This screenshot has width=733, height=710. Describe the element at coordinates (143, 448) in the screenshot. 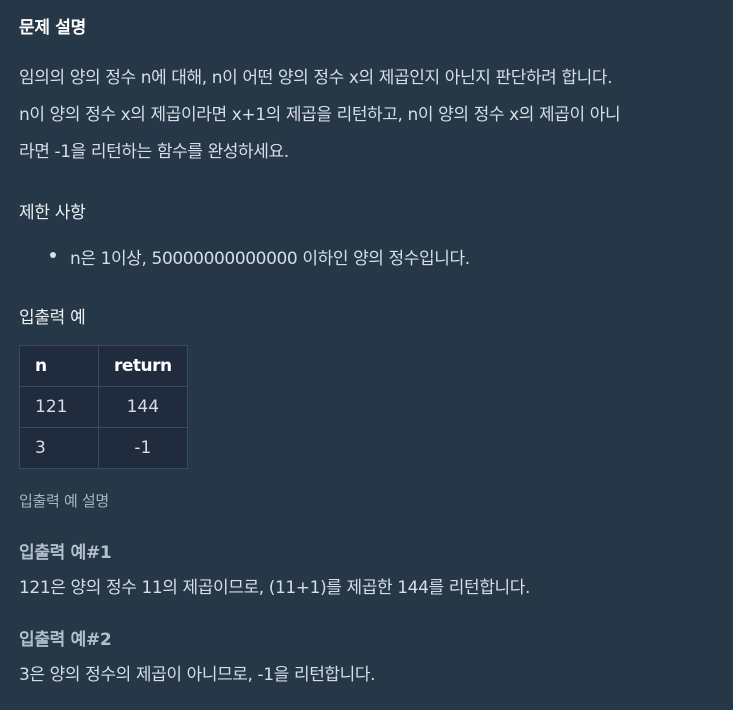

I see `table-cell: -1` at that location.